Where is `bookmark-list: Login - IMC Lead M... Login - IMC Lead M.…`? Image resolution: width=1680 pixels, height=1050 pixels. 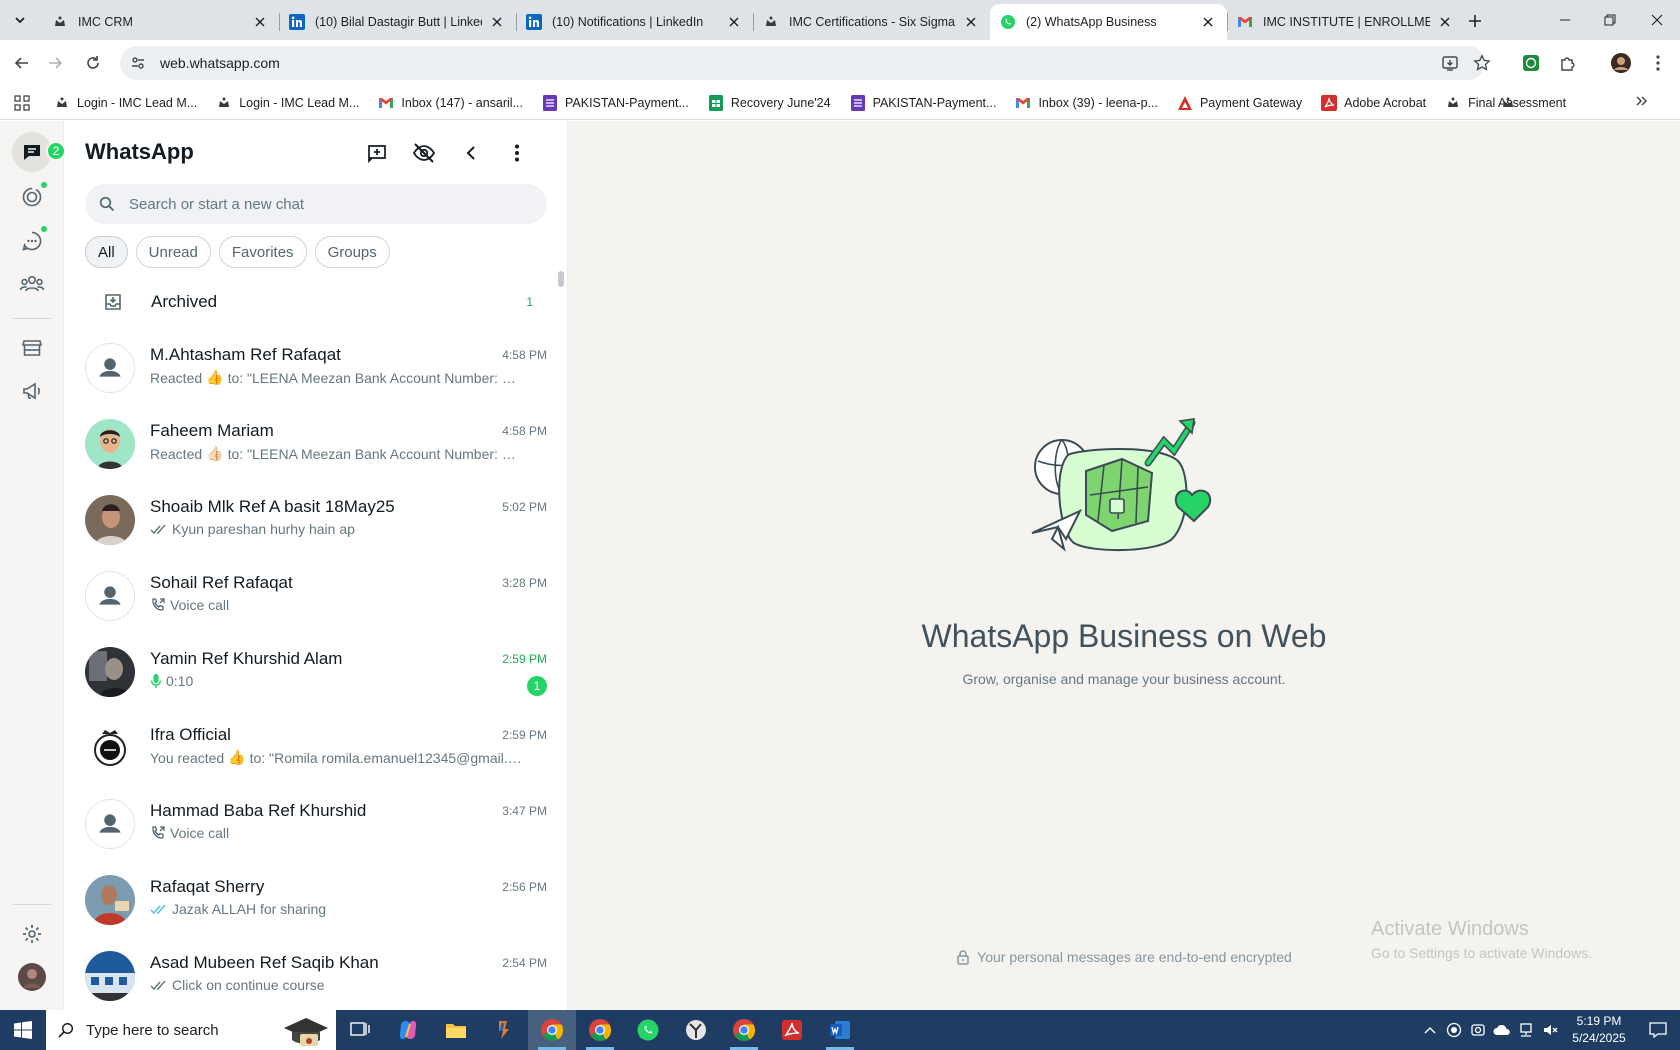
bookmark-list: Login - IMC Lead M... Login - IMC Lead M.… is located at coordinates (819, 102).